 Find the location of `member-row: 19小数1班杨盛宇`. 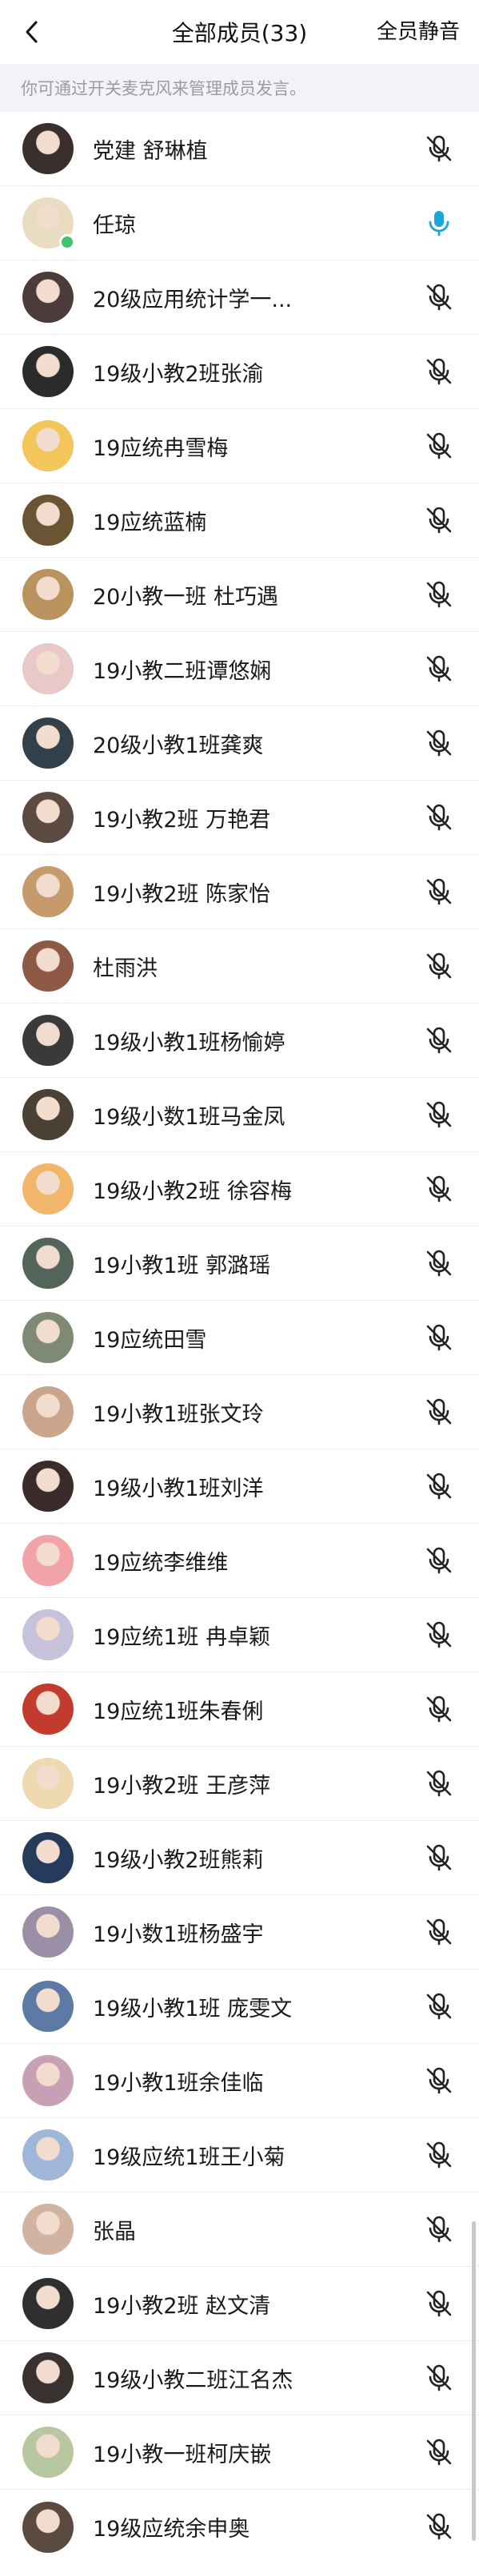

member-row: 19小数1班杨盛宇 is located at coordinates (239, 1932).